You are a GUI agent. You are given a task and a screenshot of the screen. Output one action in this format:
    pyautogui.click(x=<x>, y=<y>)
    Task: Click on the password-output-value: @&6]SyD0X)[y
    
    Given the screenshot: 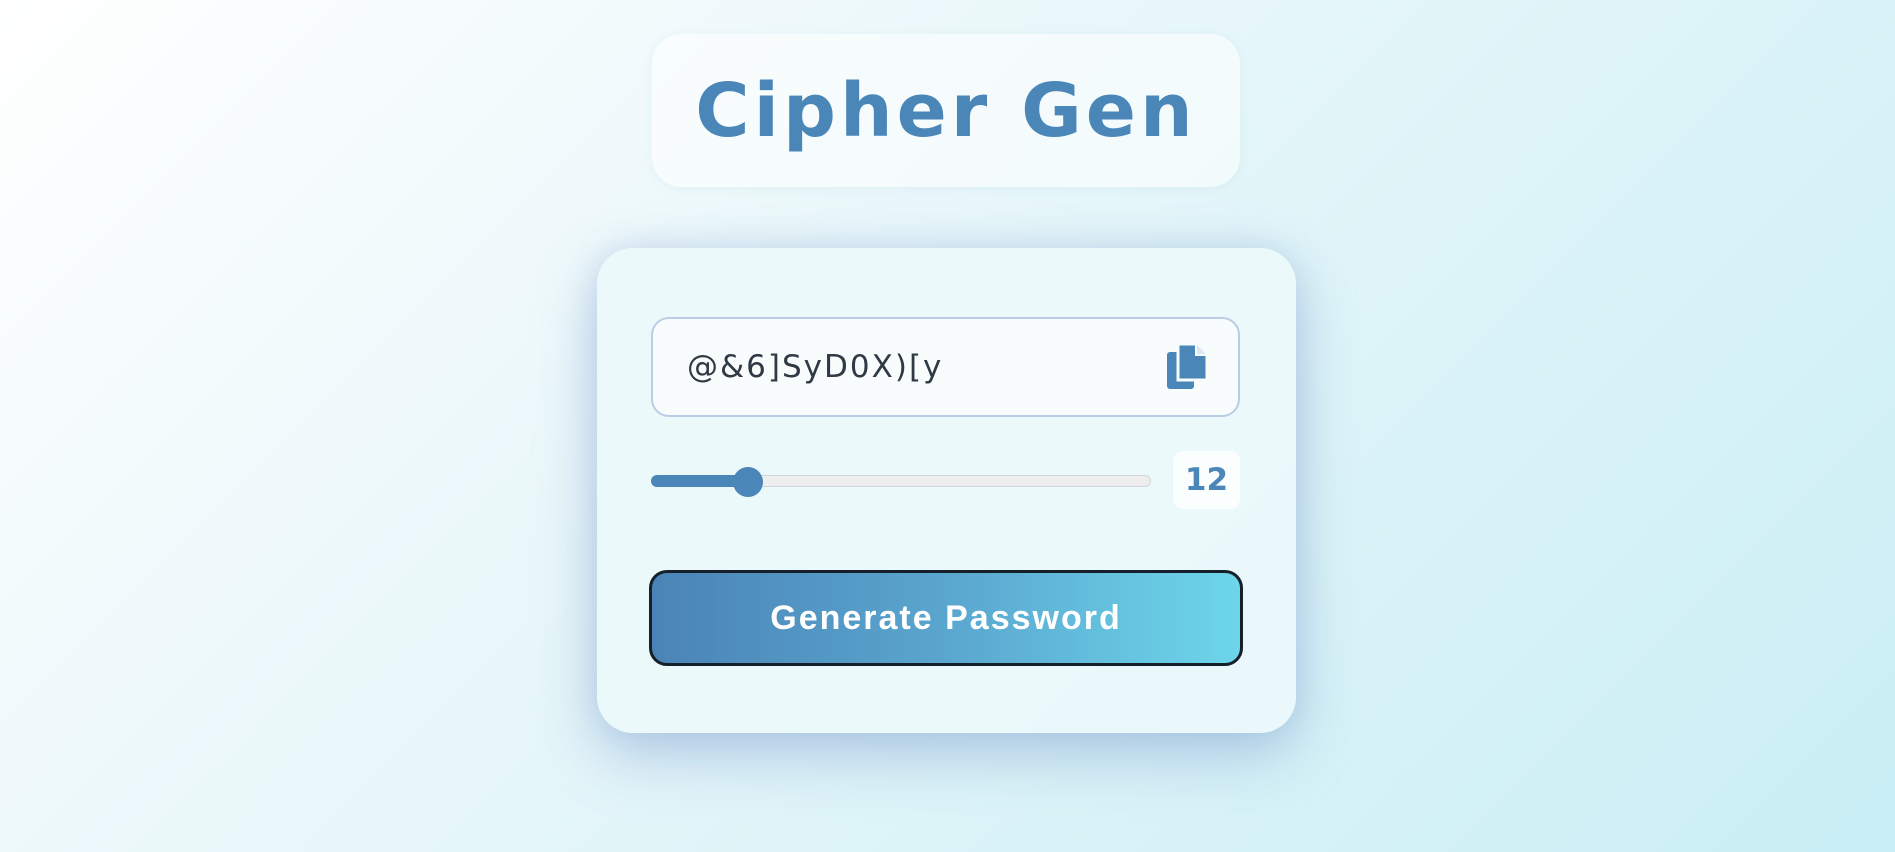 What is the action you would take?
    pyautogui.click(x=815, y=367)
    